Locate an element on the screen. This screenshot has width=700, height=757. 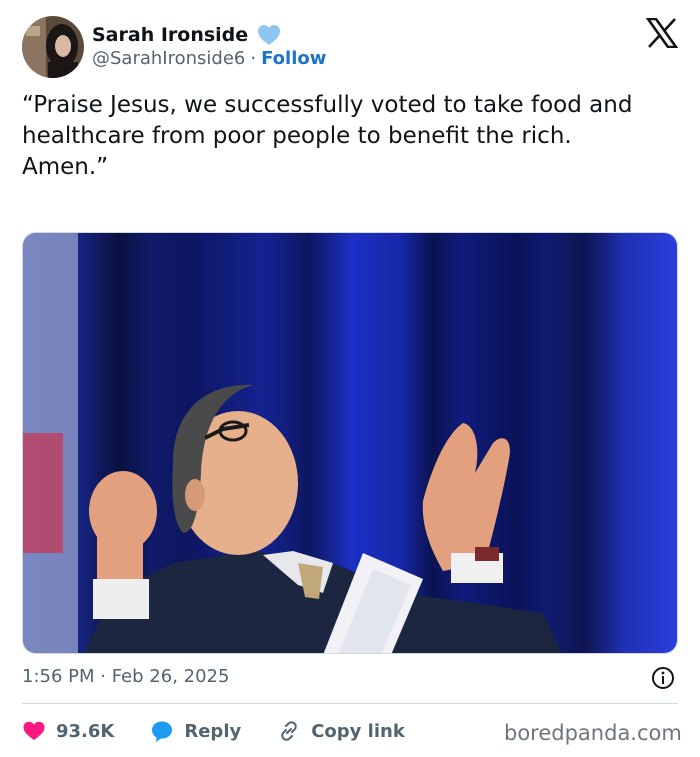
avatar is located at coordinates (53, 47).